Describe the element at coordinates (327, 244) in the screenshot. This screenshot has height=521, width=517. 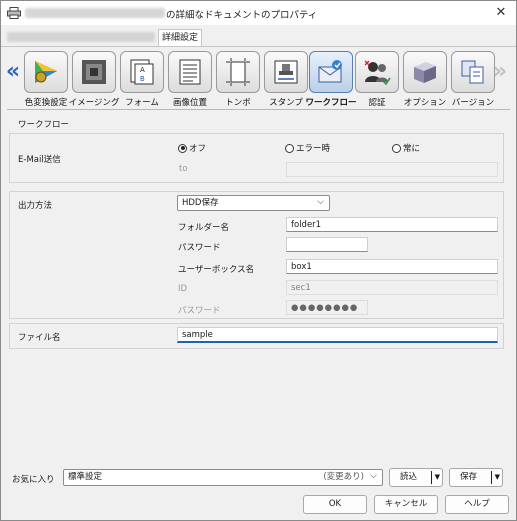
I see `password-field` at that location.